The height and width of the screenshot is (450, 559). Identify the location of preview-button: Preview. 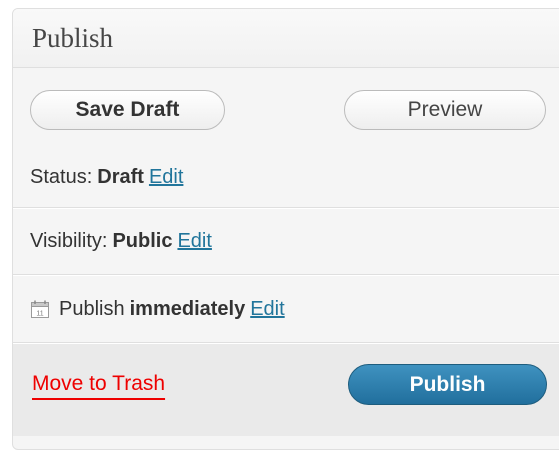
(445, 110).